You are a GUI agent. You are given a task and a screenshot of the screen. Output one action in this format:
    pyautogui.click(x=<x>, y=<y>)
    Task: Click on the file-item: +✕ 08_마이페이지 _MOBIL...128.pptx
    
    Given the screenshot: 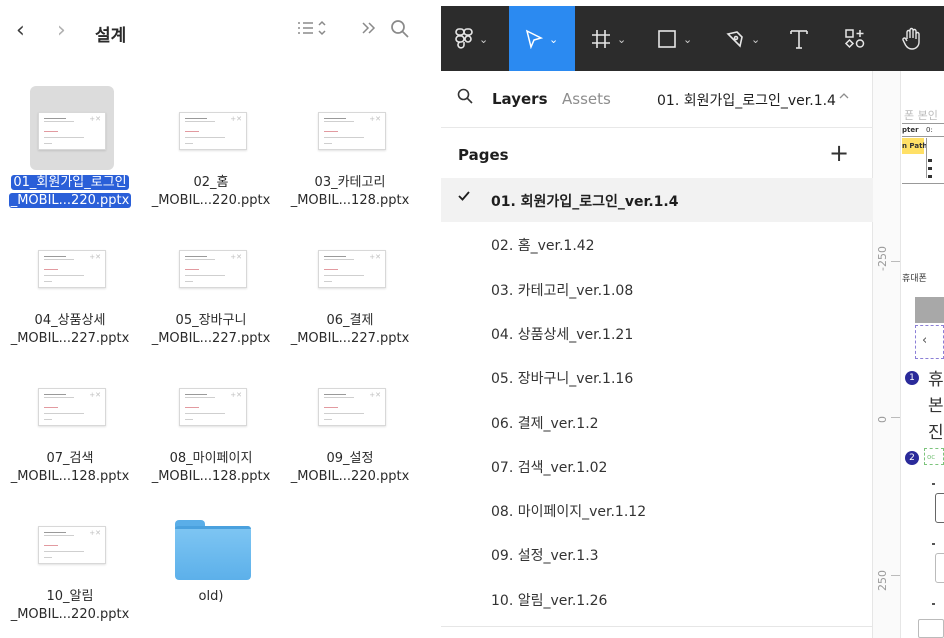 What is the action you would take?
    pyautogui.click(x=211, y=427)
    